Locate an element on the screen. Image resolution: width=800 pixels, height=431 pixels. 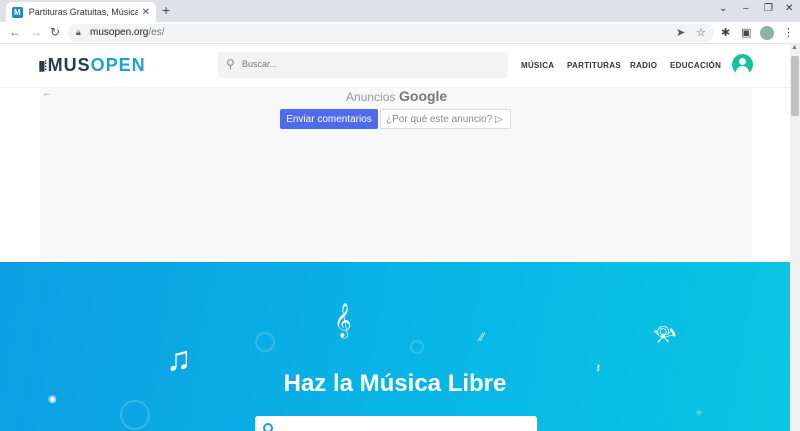
ad-label: Anuncios is located at coordinates (371, 97).